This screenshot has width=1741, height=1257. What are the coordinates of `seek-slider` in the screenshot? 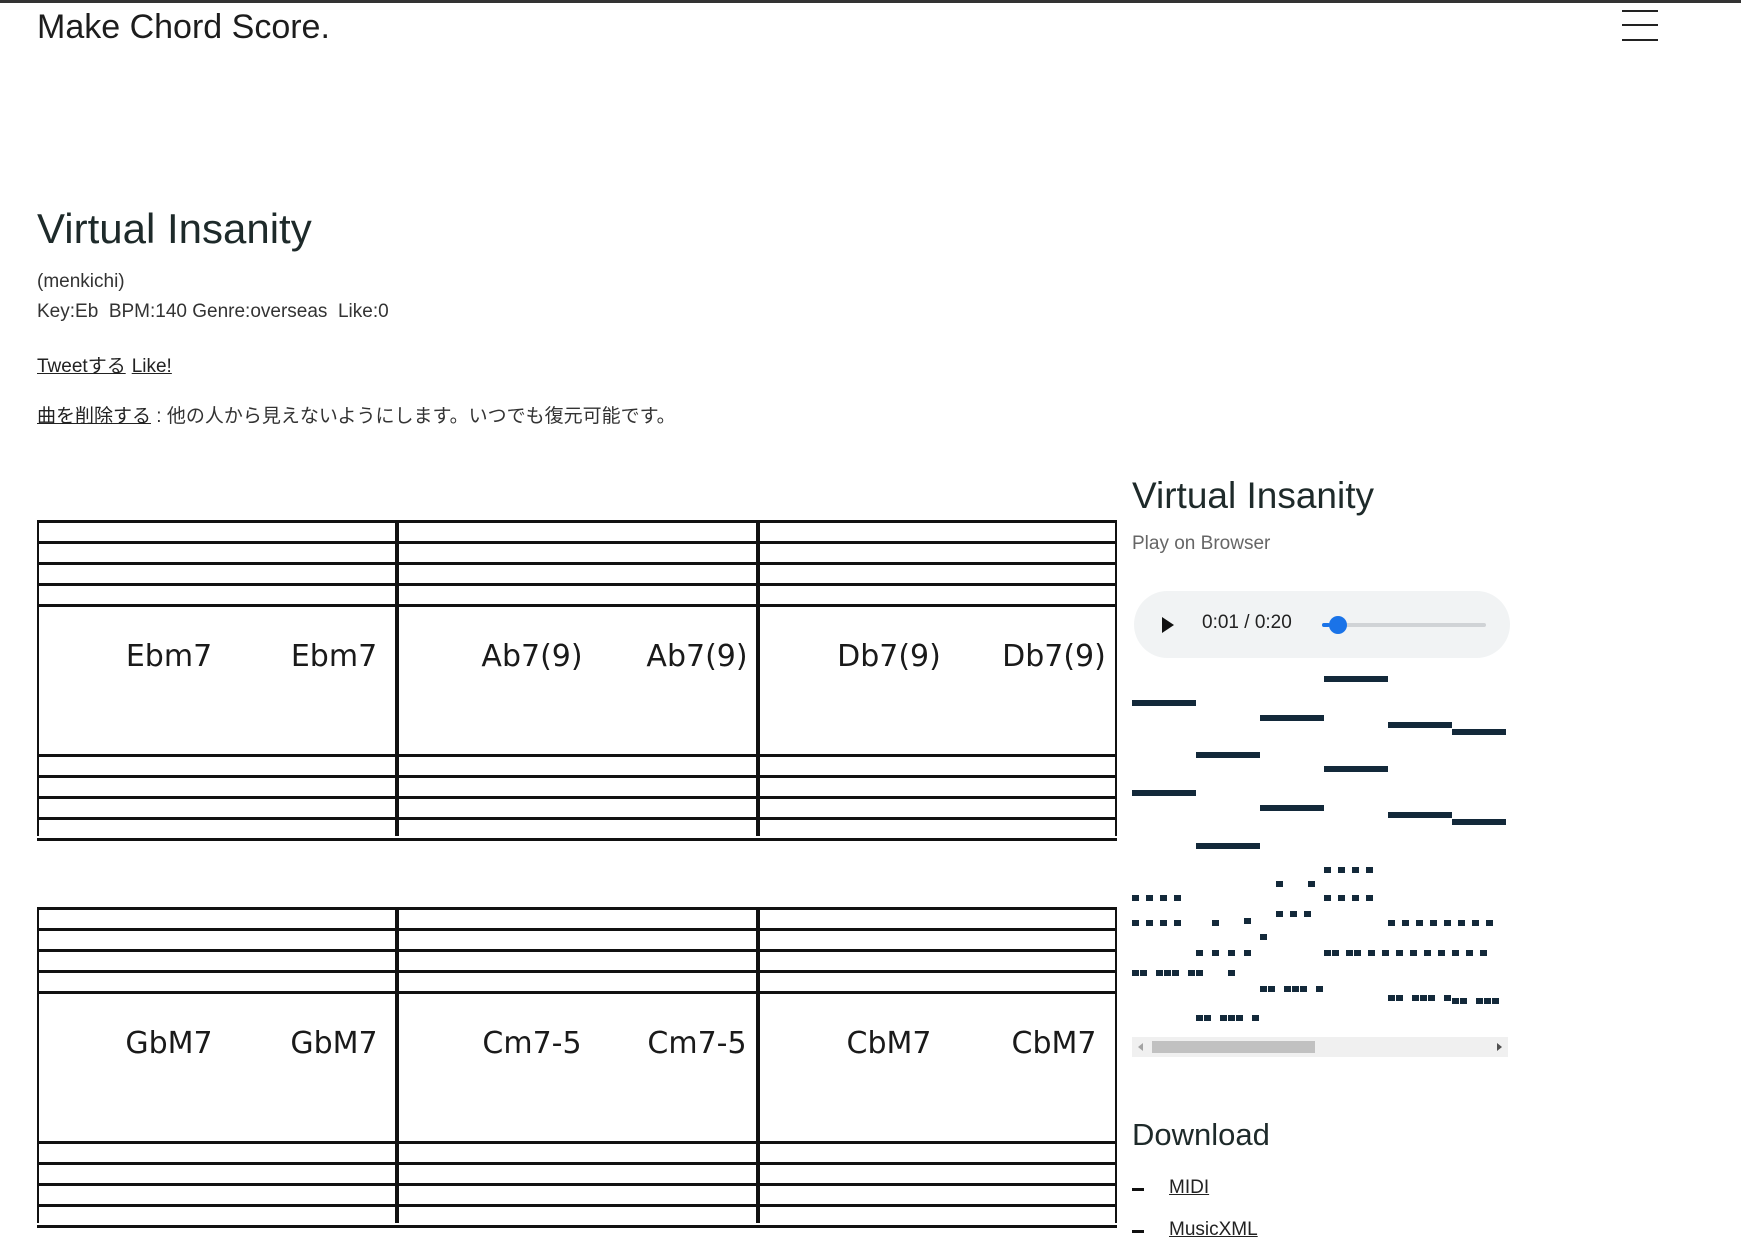 It's located at (1404, 625).